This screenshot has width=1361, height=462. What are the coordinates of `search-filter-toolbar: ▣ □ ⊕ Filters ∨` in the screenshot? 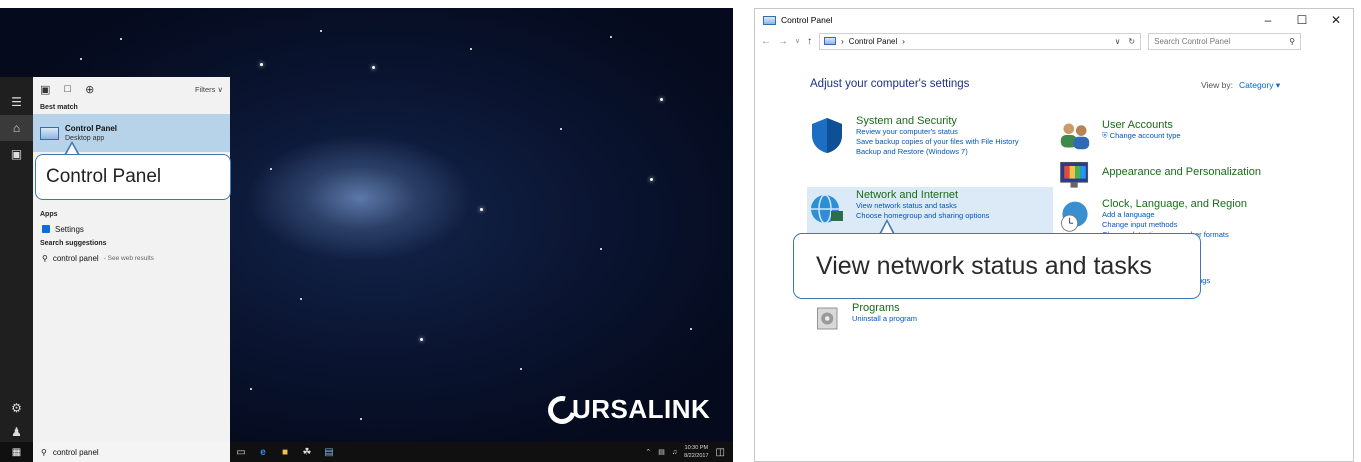 It's located at (131, 89).